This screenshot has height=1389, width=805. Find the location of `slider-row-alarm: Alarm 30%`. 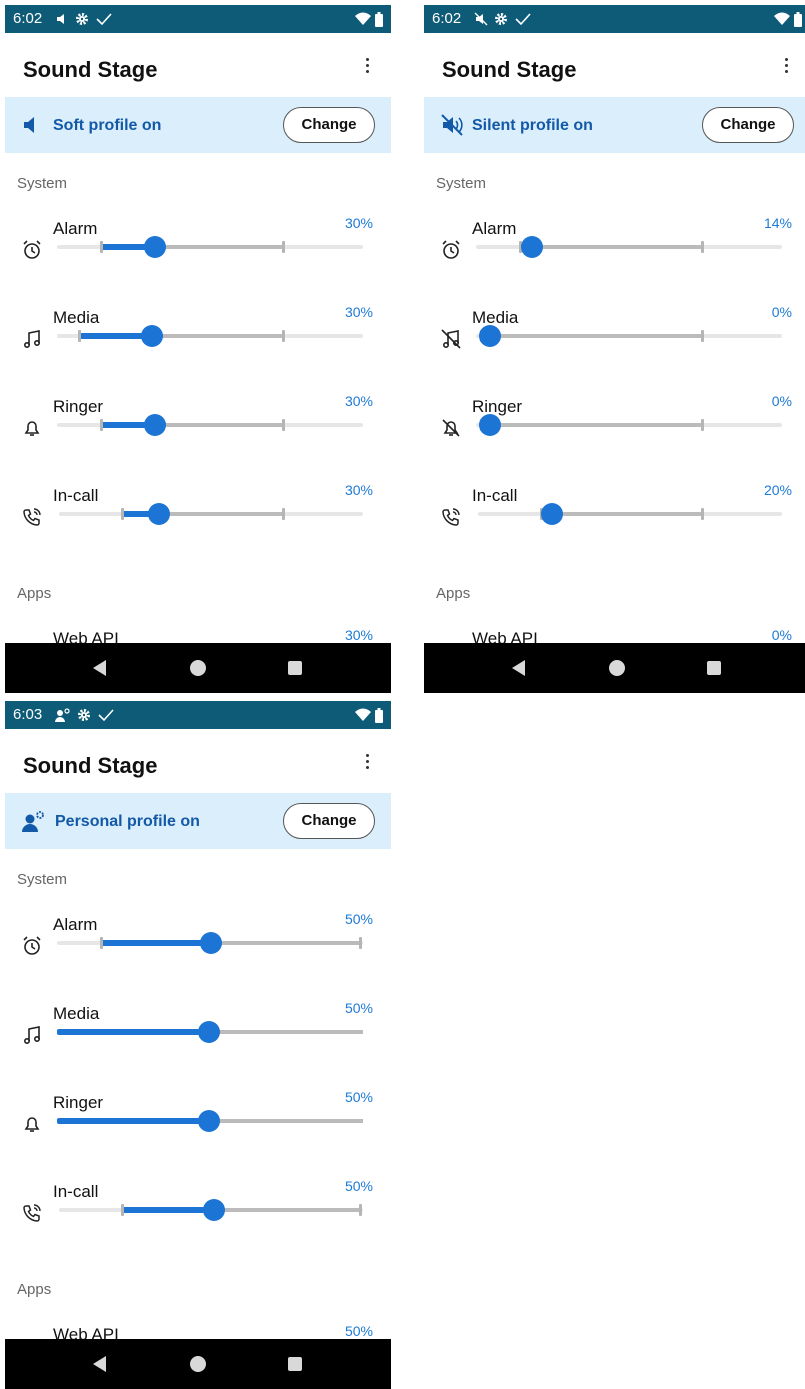

slider-row-alarm: Alarm 30% is located at coordinates (198, 247).